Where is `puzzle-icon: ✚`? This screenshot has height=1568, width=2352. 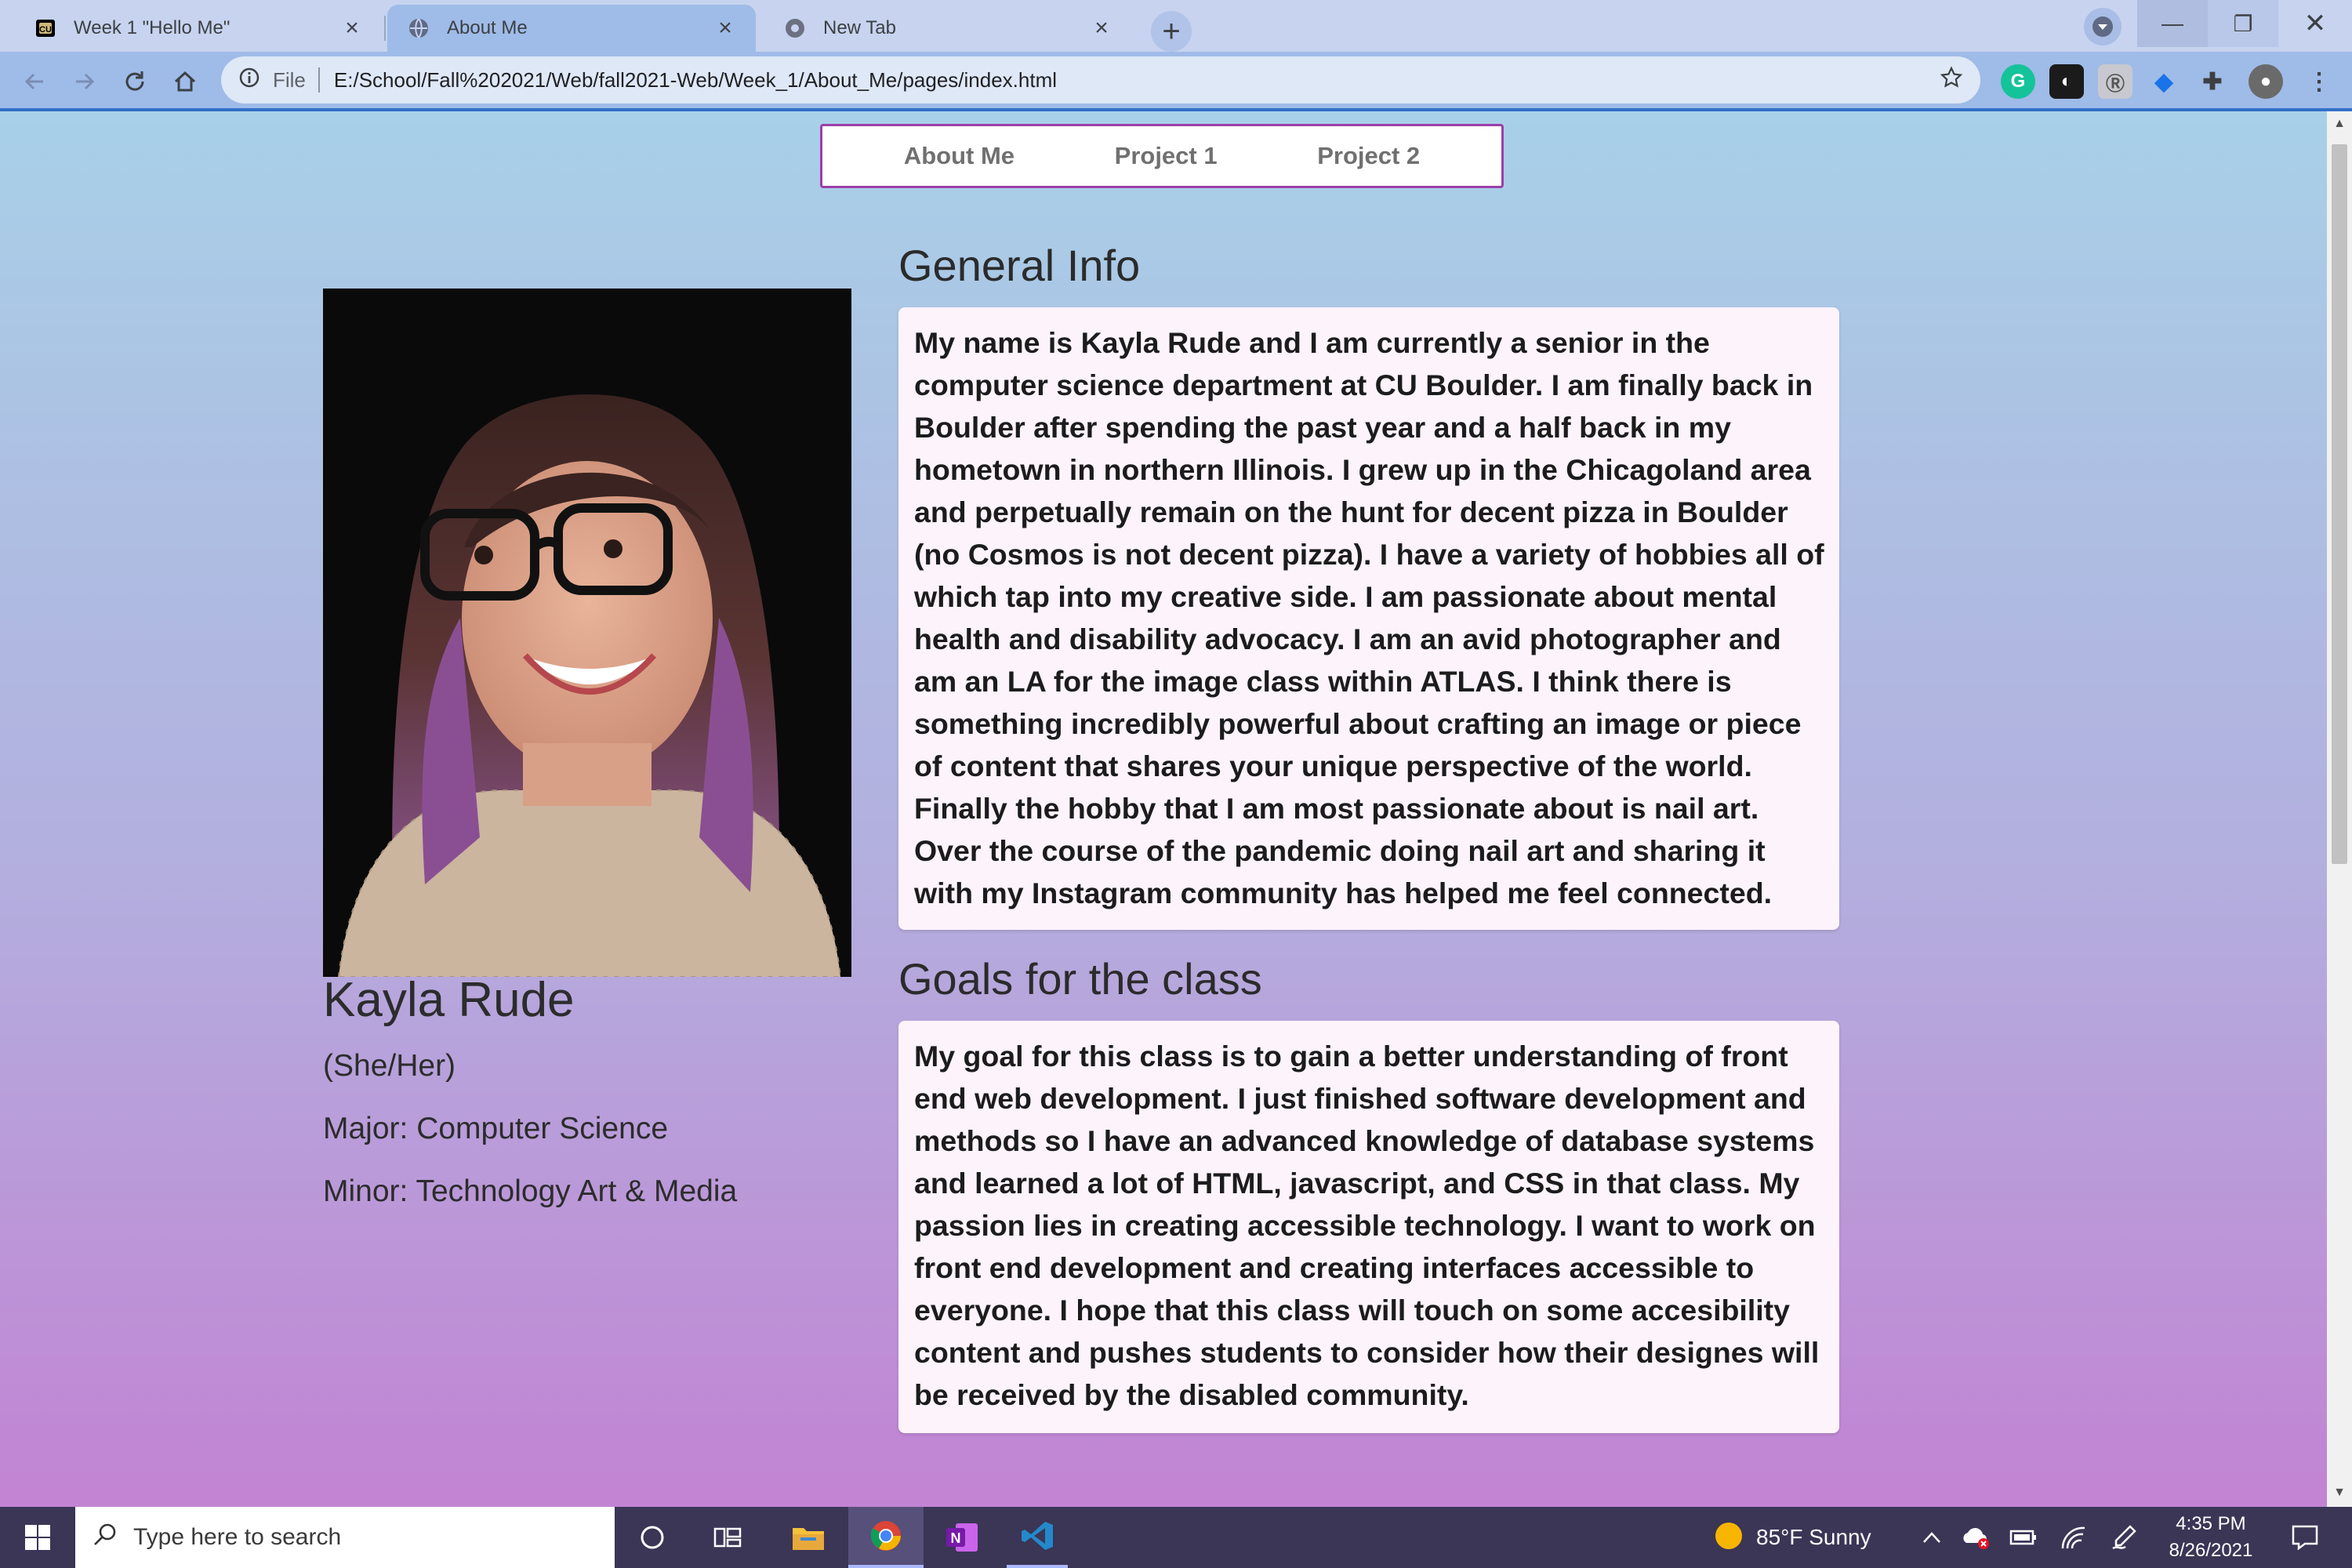
puzzle-icon: ✚ is located at coordinates (2212, 81).